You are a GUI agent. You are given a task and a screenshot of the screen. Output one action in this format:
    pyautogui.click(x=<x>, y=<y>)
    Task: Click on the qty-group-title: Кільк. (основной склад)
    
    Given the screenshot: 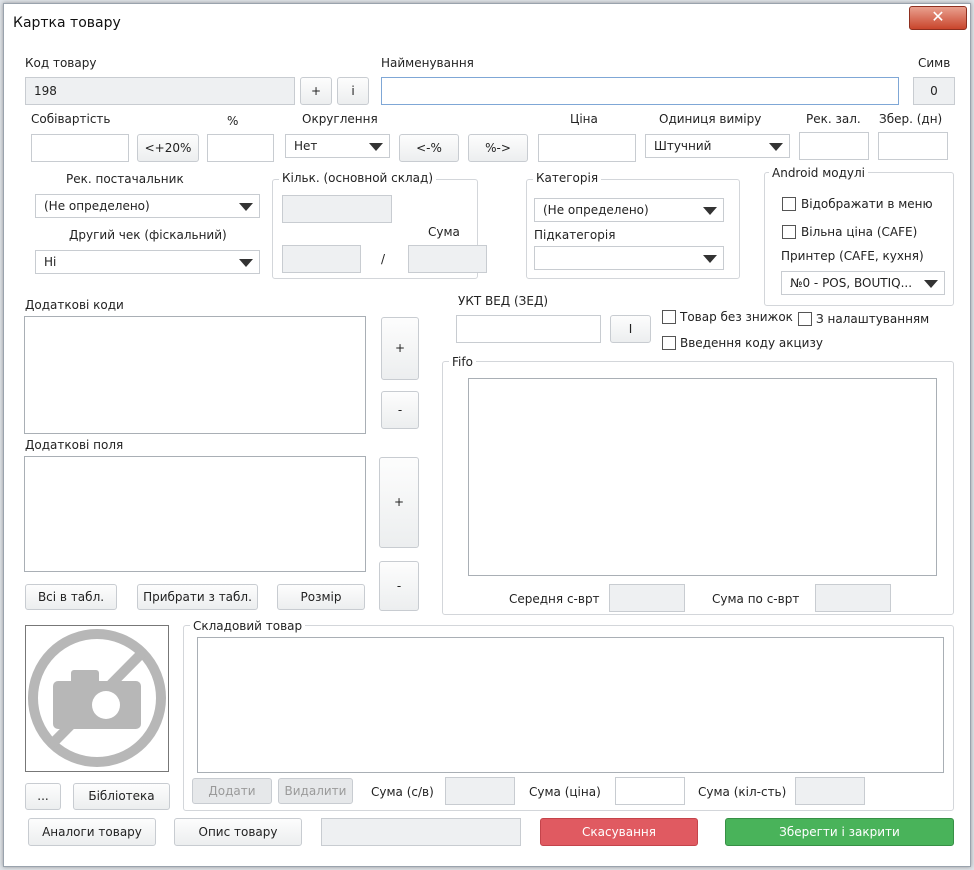 What is the action you would take?
    pyautogui.click(x=358, y=178)
    